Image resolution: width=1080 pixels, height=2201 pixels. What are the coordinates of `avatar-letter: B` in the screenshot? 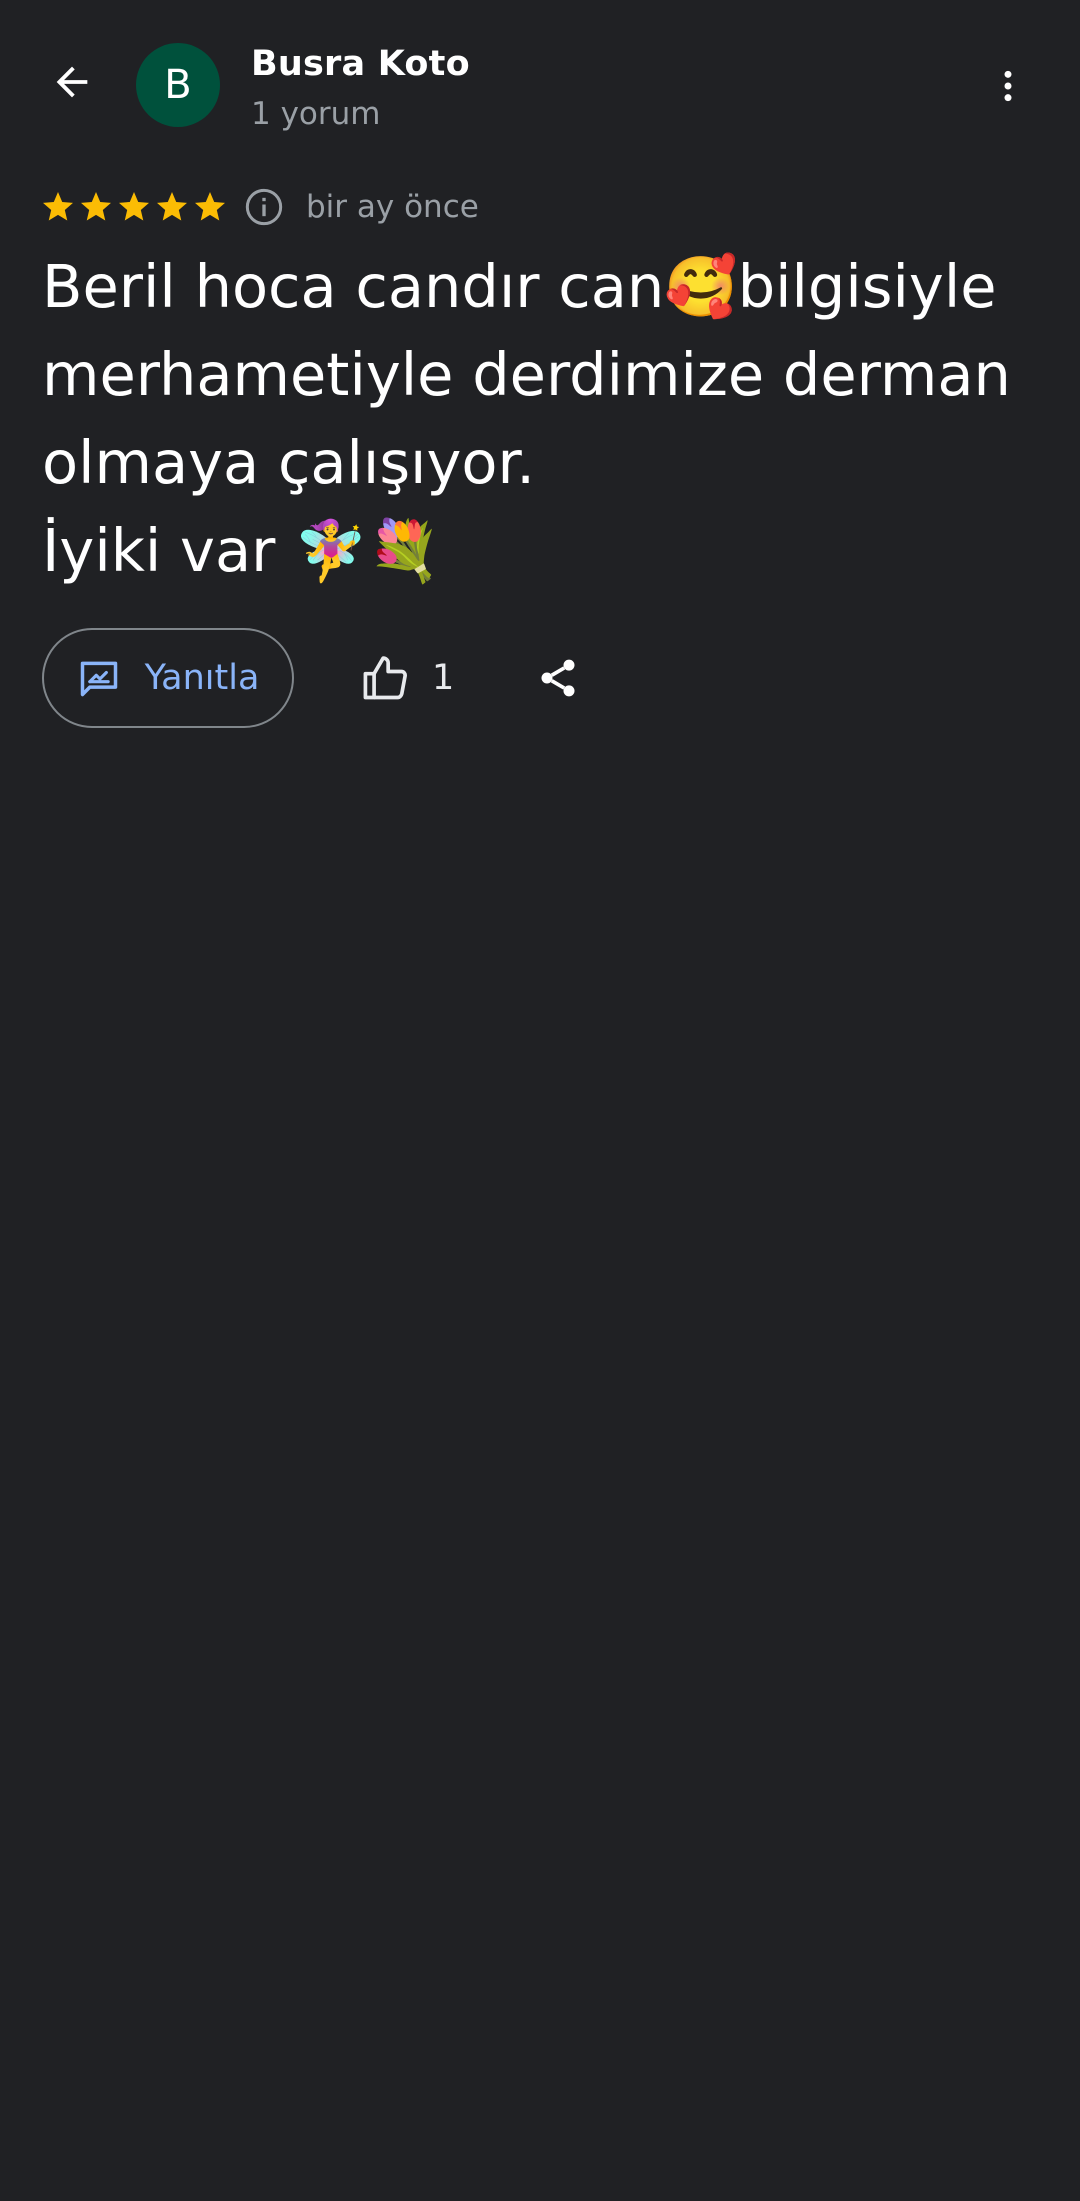 It's located at (178, 85).